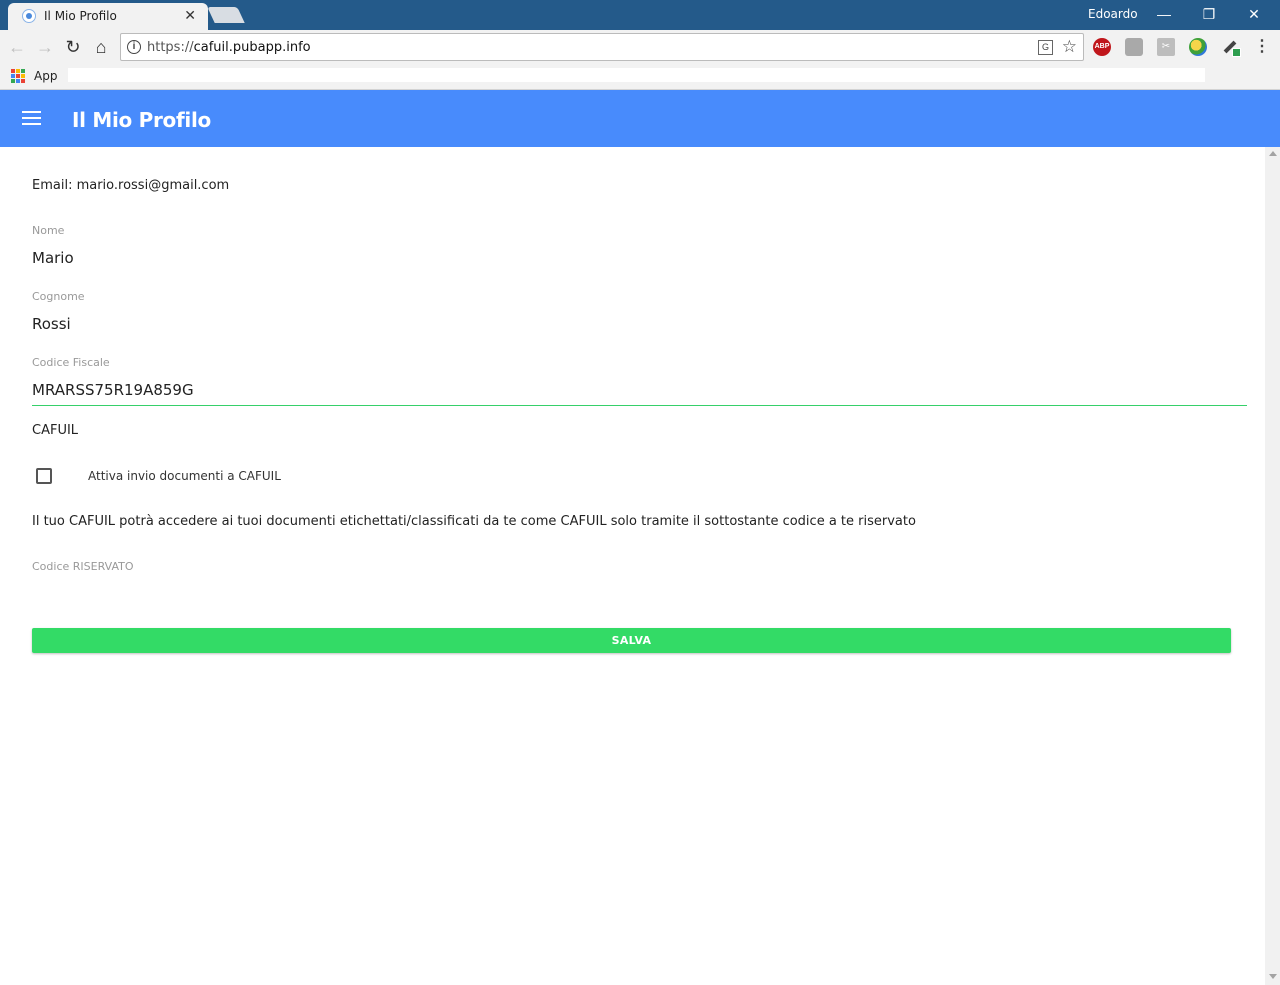 The width and height of the screenshot is (1280, 985). Describe the element at coordinates (48, 230) in the screenshot. I see `nome-label: Nome` at that location.